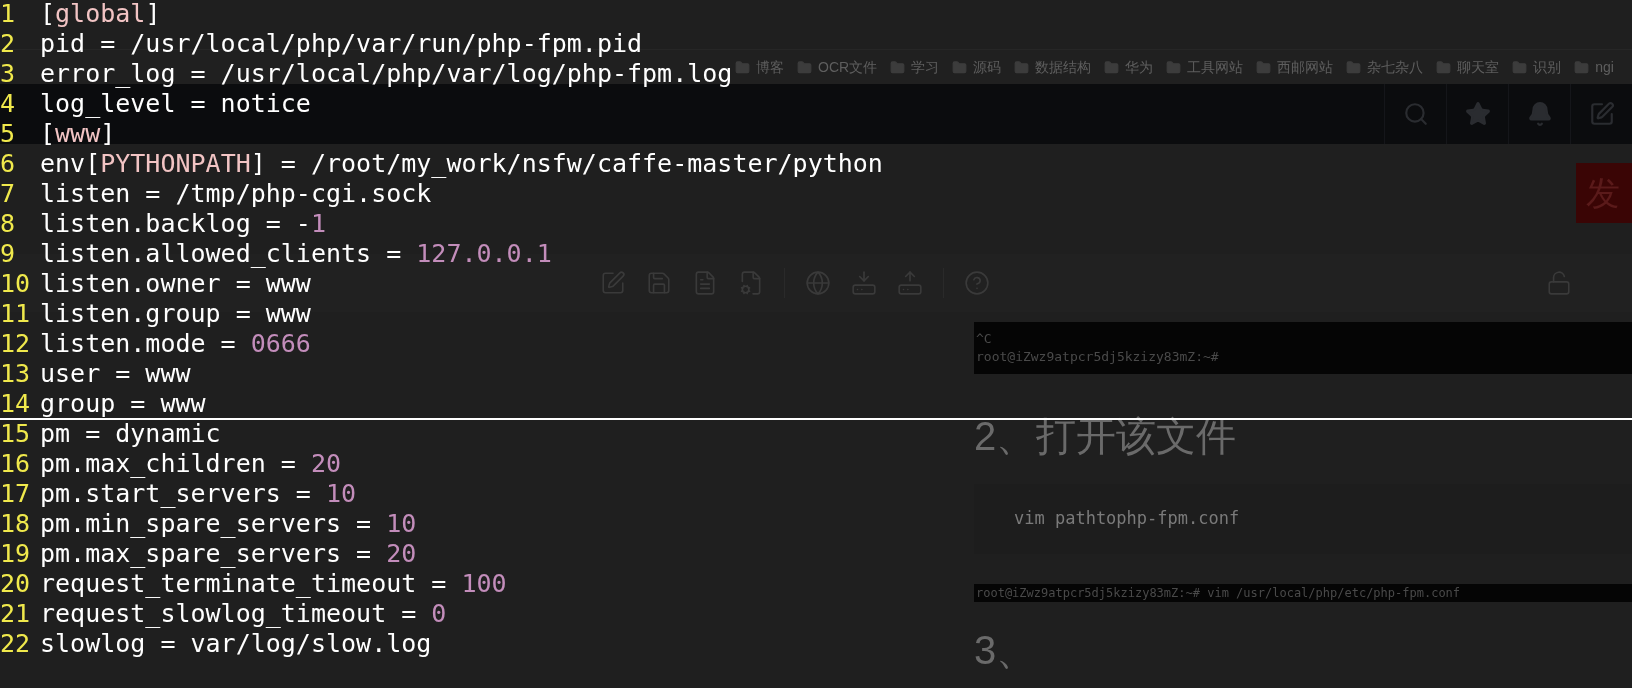 The width and height of the screenshot is (1632, 688). Describe the element at coordinates (16, 584) in the screenshot. I see `line-number: 20` at that location.